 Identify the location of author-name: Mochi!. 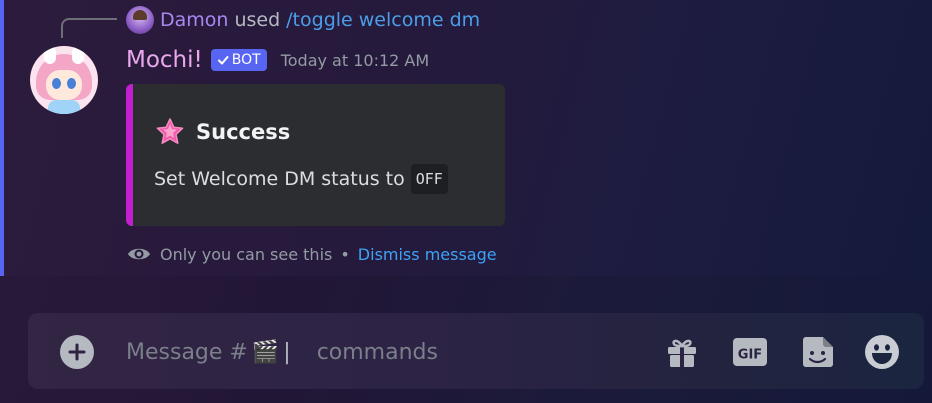
(164, 60).